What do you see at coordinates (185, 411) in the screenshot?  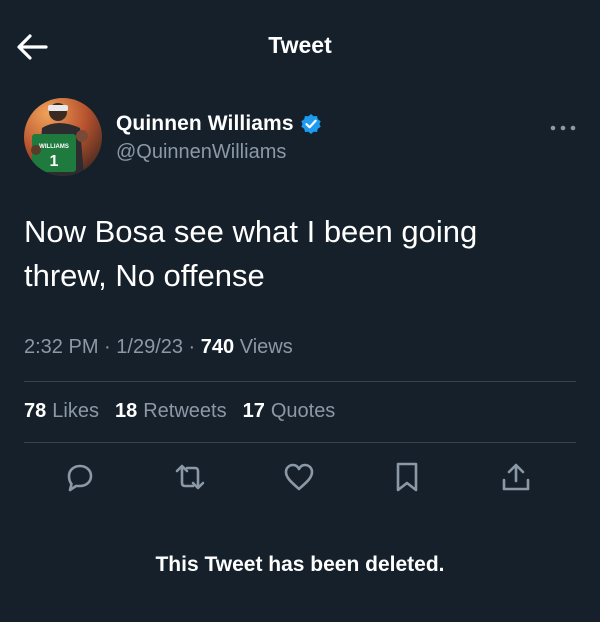 I see `retweets-label: Retweets` at bounding box center [185, 411].